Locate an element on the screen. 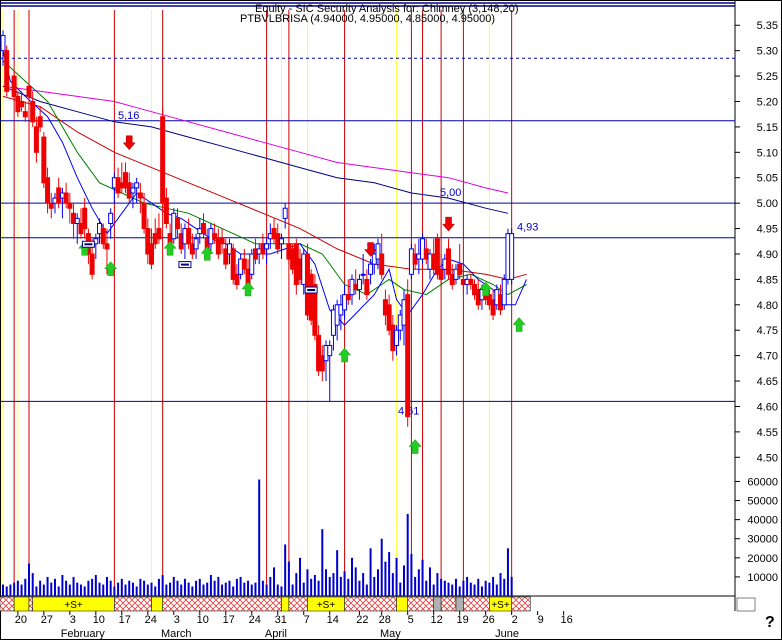 The height and width of the screenshot is (640, 782). x-tick-label-5: 24 is located at coordinates (151, 620).